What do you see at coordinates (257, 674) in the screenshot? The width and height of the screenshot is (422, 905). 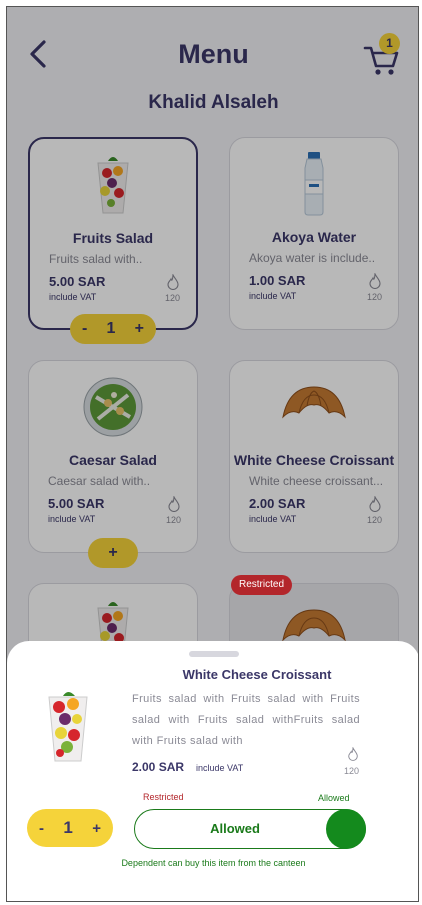 I see `sheet-item-title: White Cheese Croissant` at bounding box center [257, 674].